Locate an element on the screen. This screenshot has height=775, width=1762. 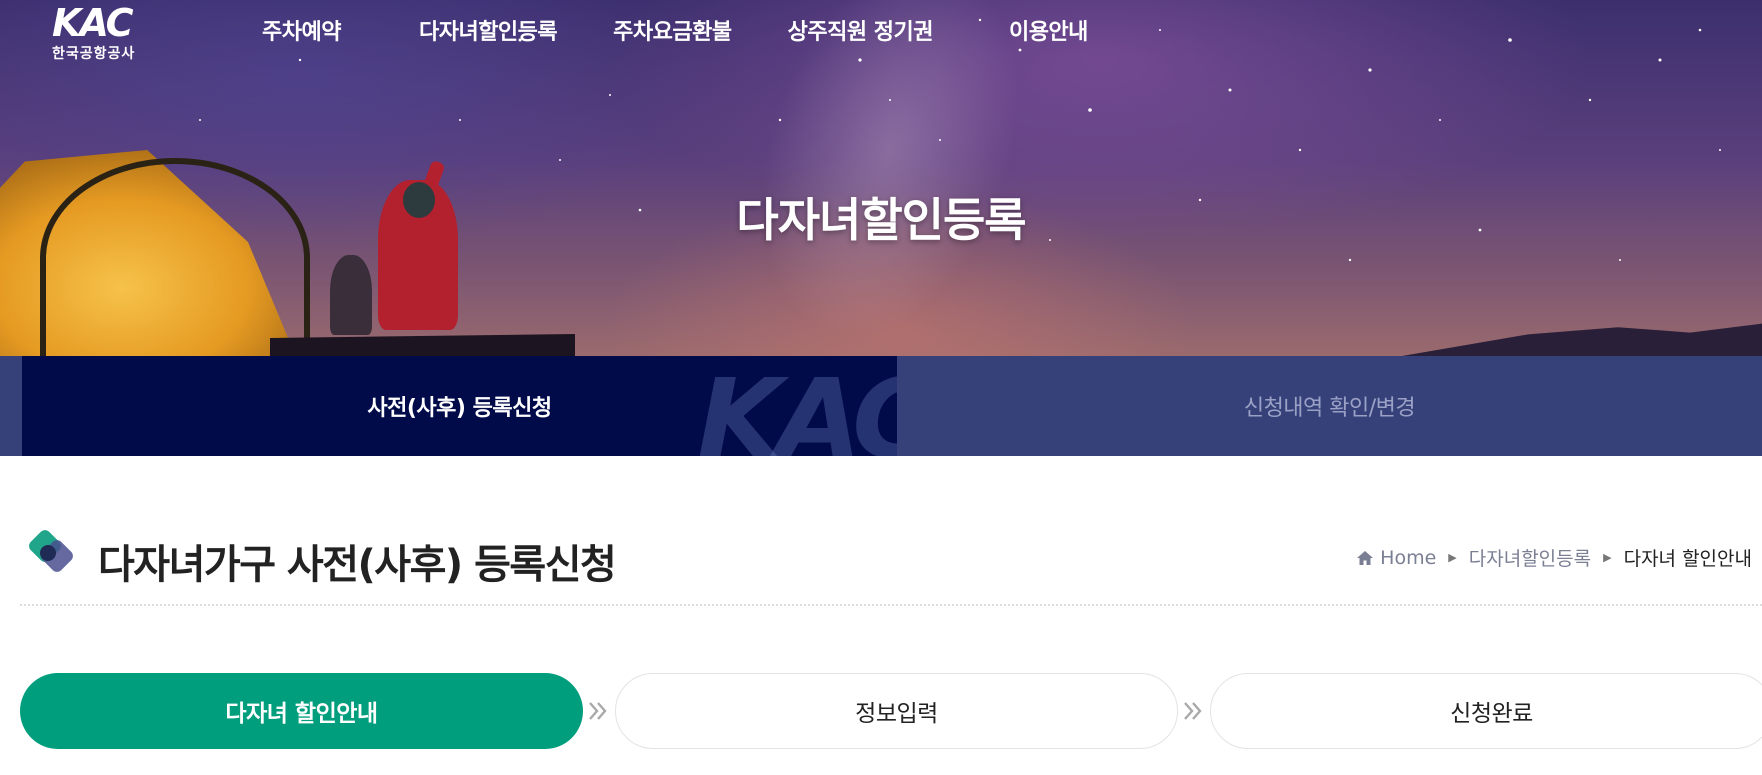
home-icon is located at coordinates (1365, 557).